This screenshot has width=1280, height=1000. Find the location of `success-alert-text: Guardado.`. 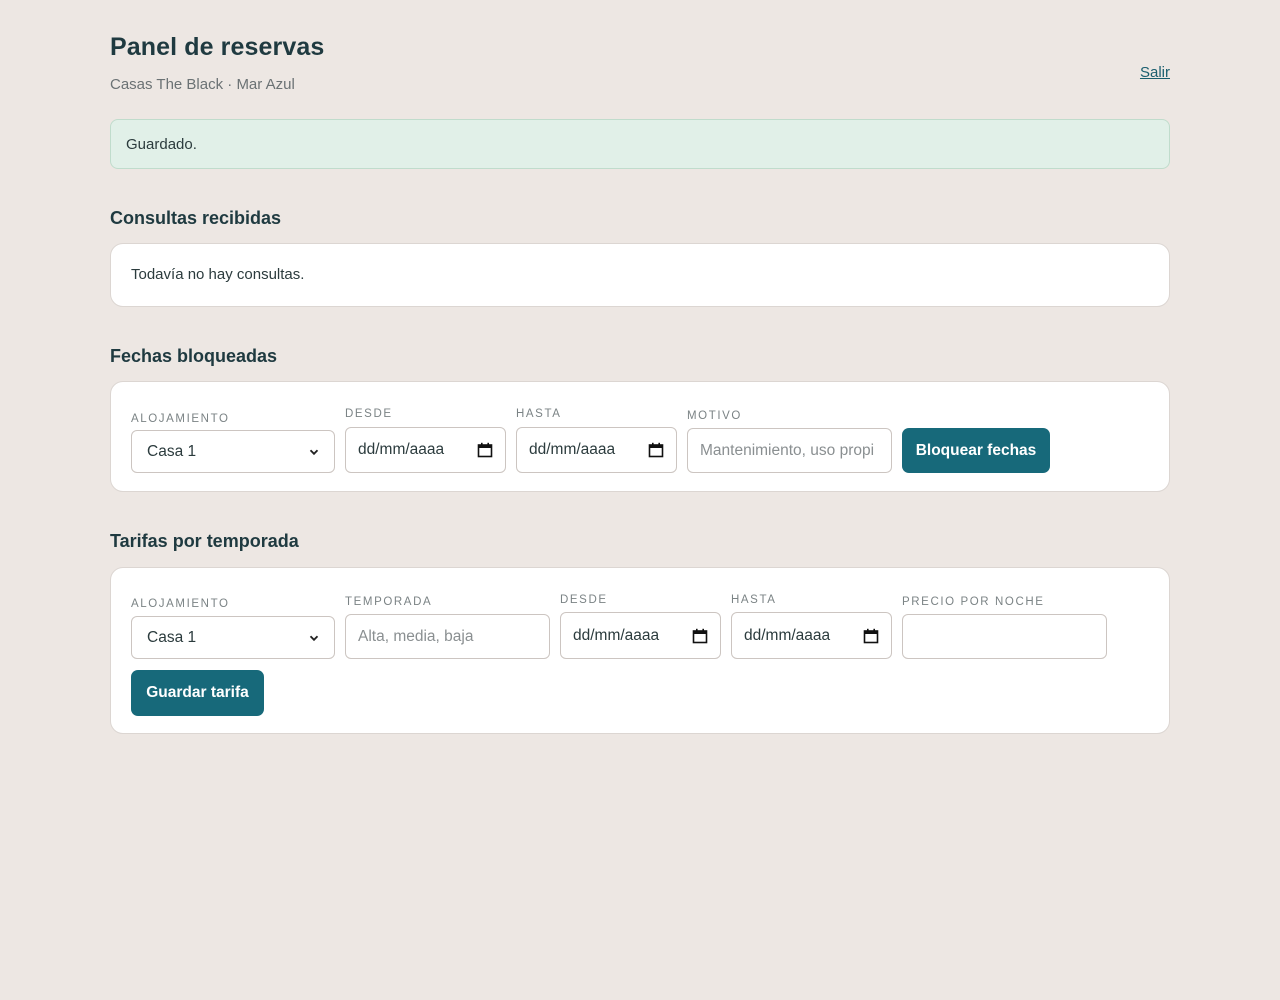

success-alert-text: Guardado. is located at coordinates (161, 144).